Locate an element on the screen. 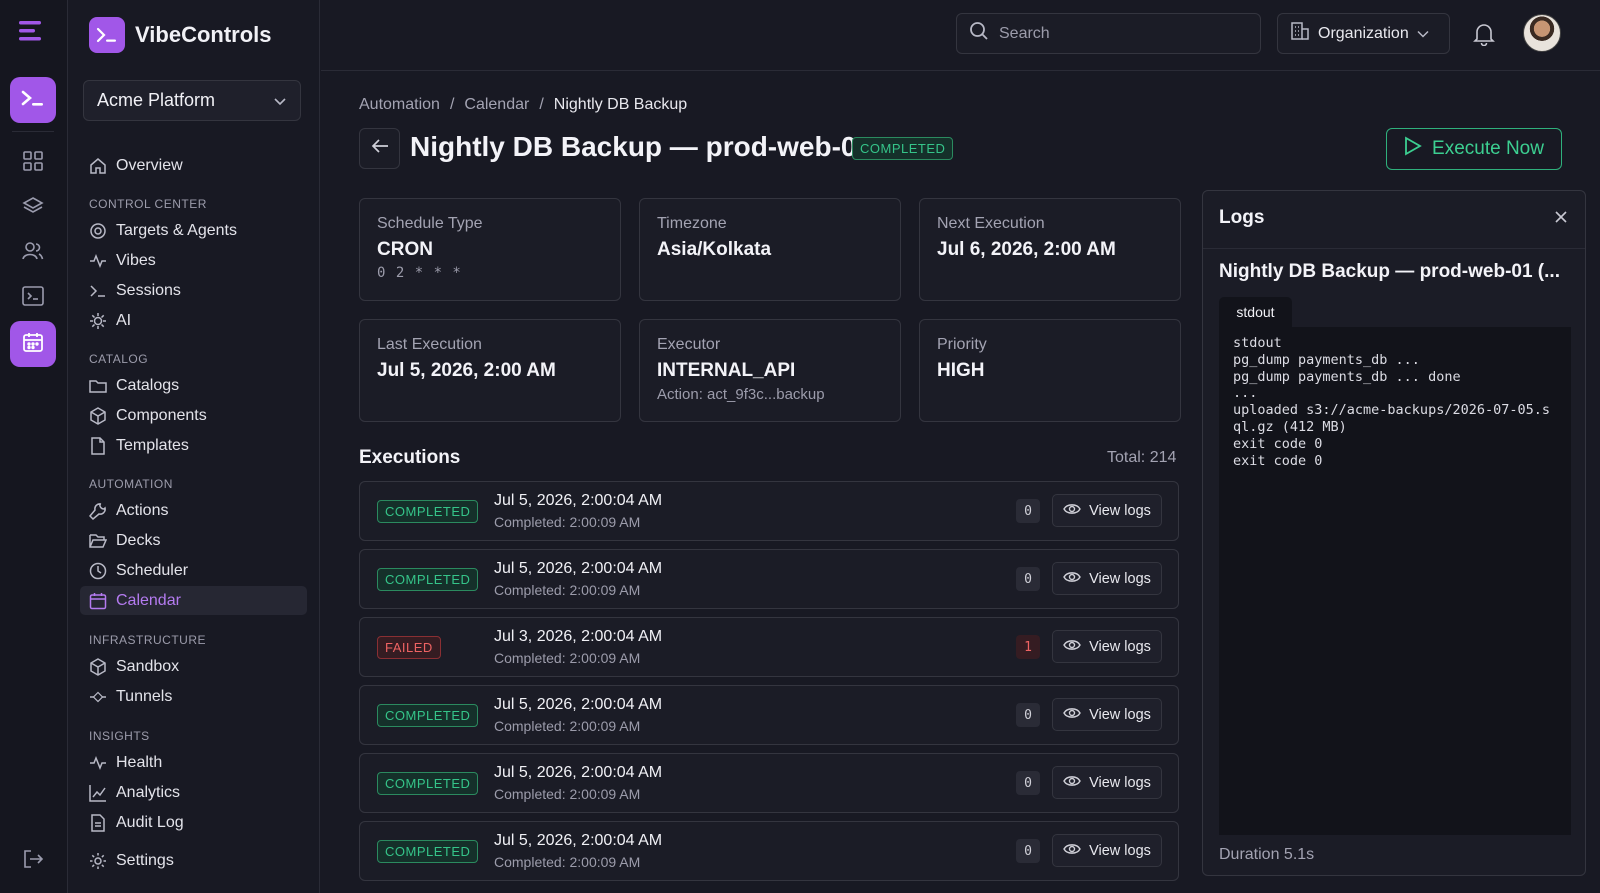 The width and height of the screenshot is (1600, 893). project-selector: Acme Platform is located at coordinates (192, 100).